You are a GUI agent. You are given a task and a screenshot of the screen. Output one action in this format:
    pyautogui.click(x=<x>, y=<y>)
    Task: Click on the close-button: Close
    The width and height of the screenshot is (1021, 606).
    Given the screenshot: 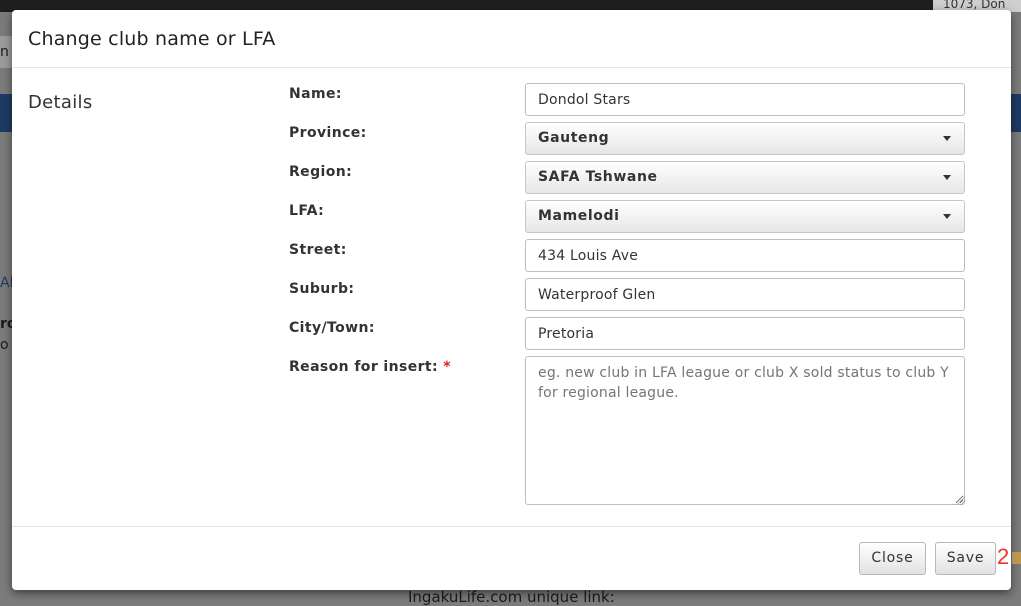 What is the action you would take?
    pyautogui.click(x=892, y=558)
    